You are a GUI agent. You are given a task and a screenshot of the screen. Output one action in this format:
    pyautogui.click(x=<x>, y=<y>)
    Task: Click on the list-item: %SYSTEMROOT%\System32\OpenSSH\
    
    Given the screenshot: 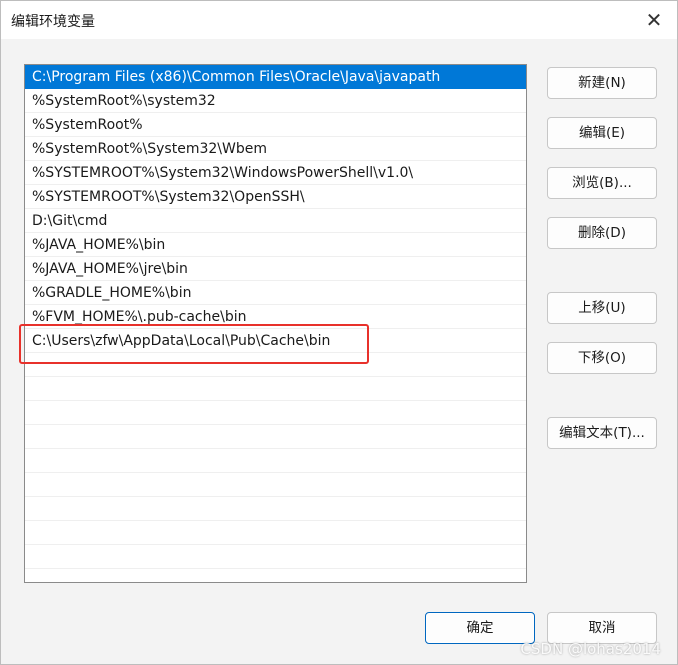 What is the action you would take?
    pyautogui.click(x=275, y=197)
    